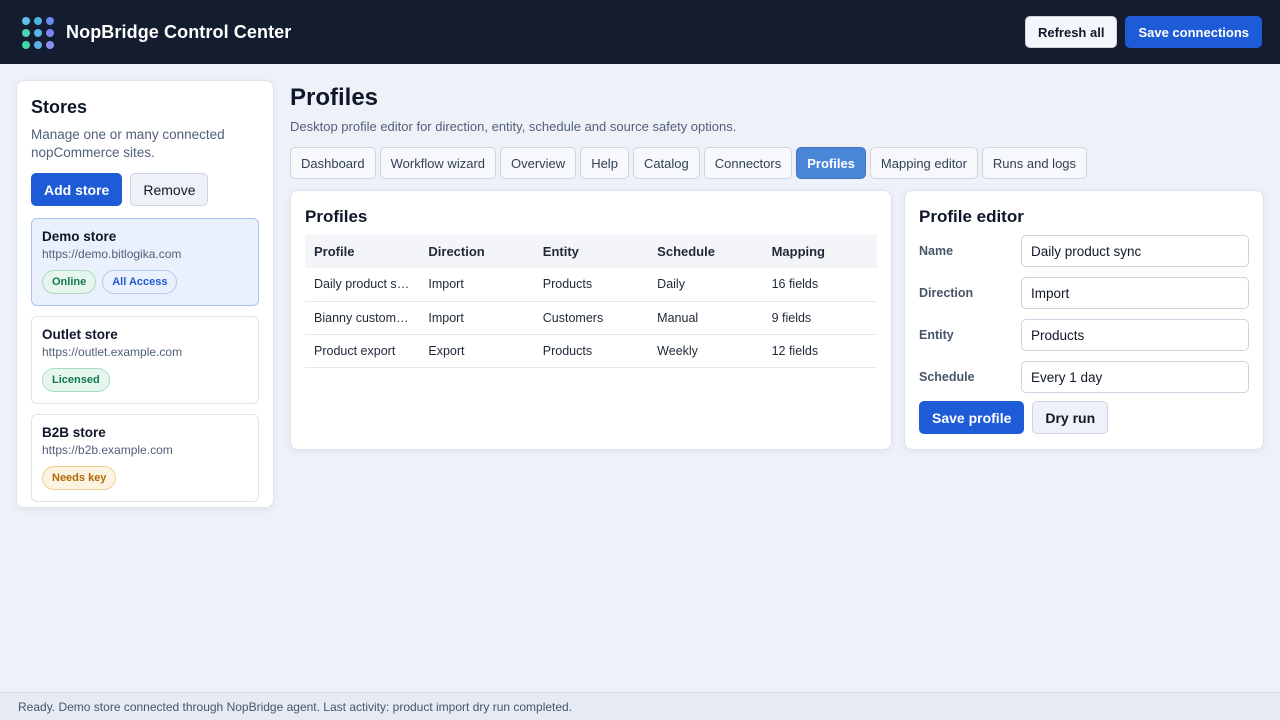 The height and width of the screenshot is (720, 1280). Describe the element at coordinates (819, 251) in the screenshot. I see `column-header-mapping: Mapping` at that location.